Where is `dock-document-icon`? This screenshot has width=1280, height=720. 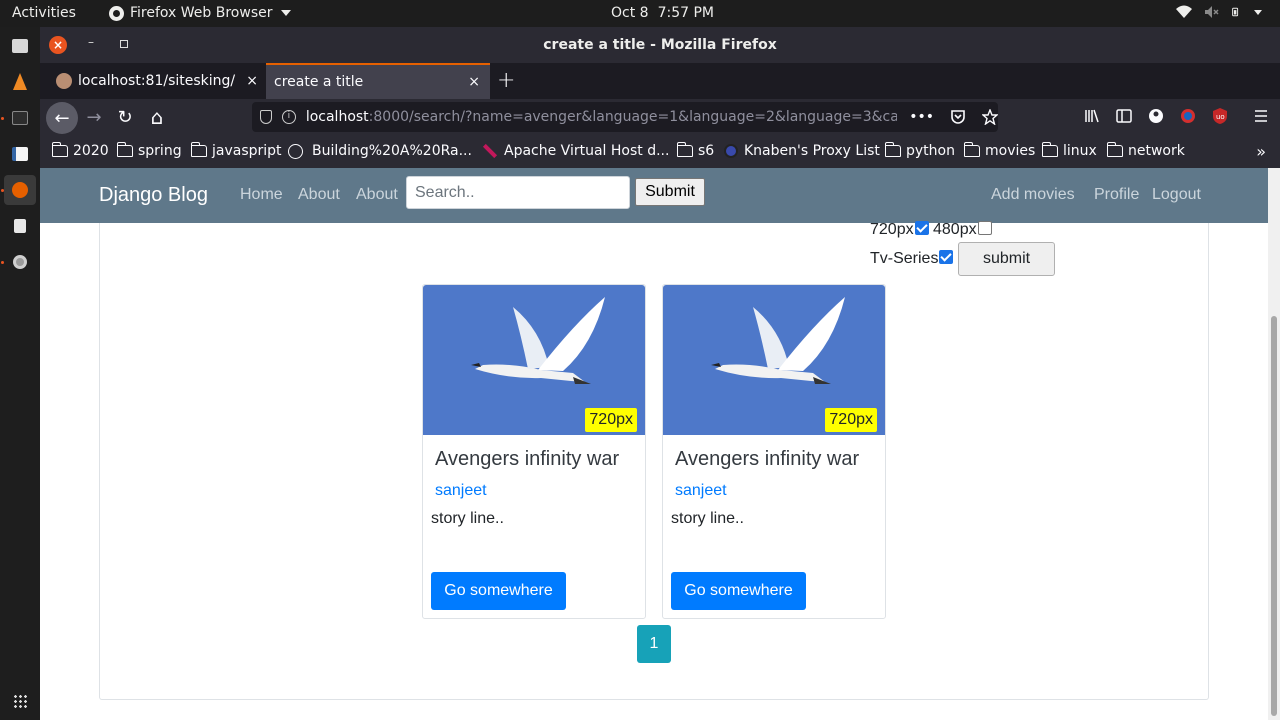 dock-document-icon is located at coordinates (20, 226).